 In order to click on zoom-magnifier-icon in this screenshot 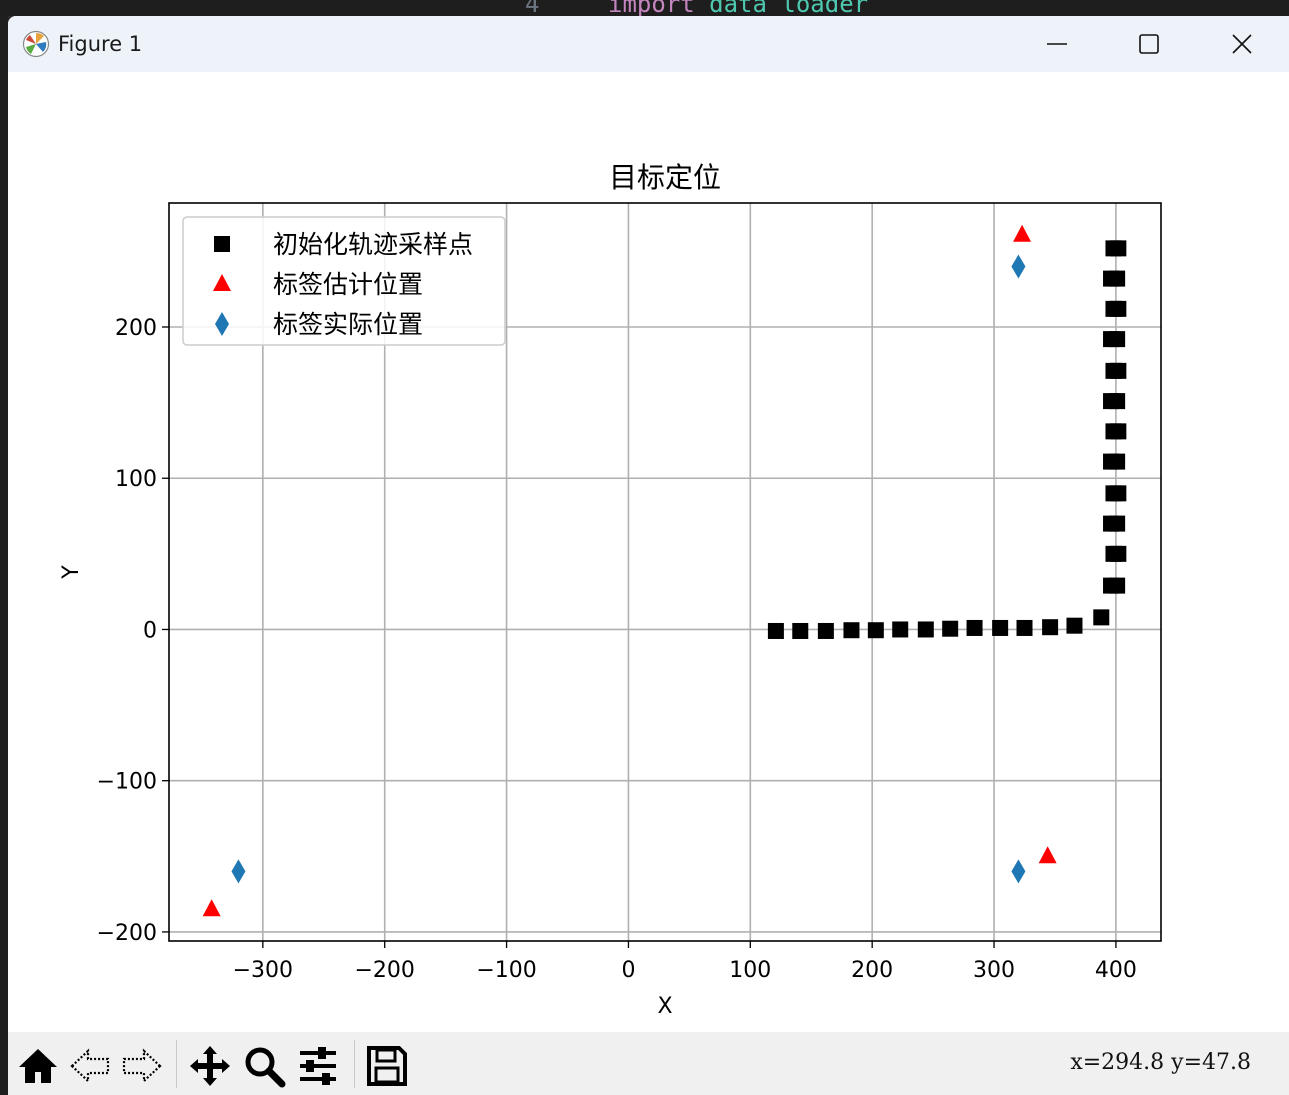, I will do `click(265, 1067)`.